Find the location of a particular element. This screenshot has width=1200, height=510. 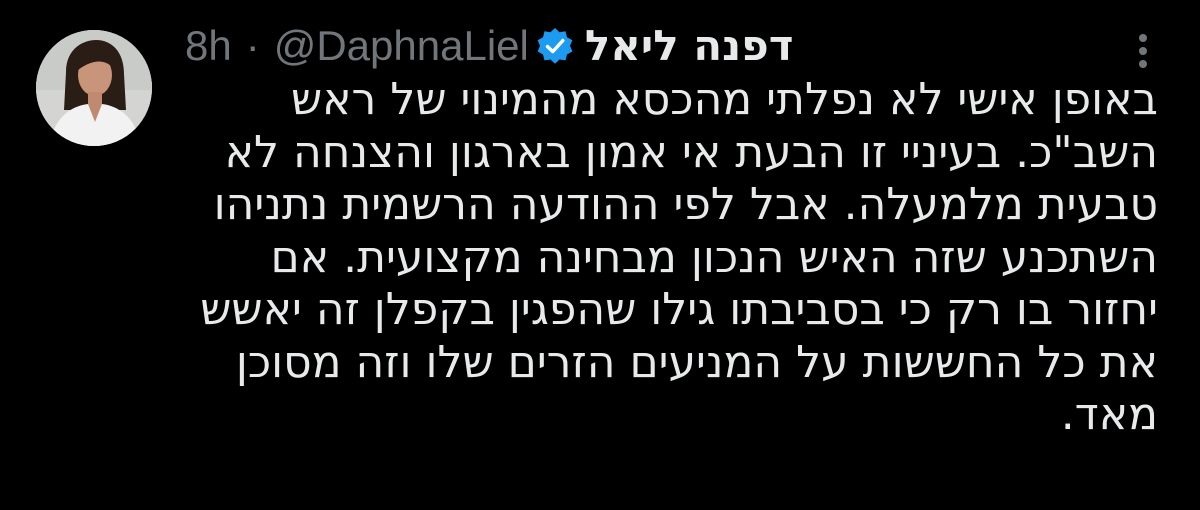

author-handle: @DaphnaLiel is located at coordinates (401, 46).